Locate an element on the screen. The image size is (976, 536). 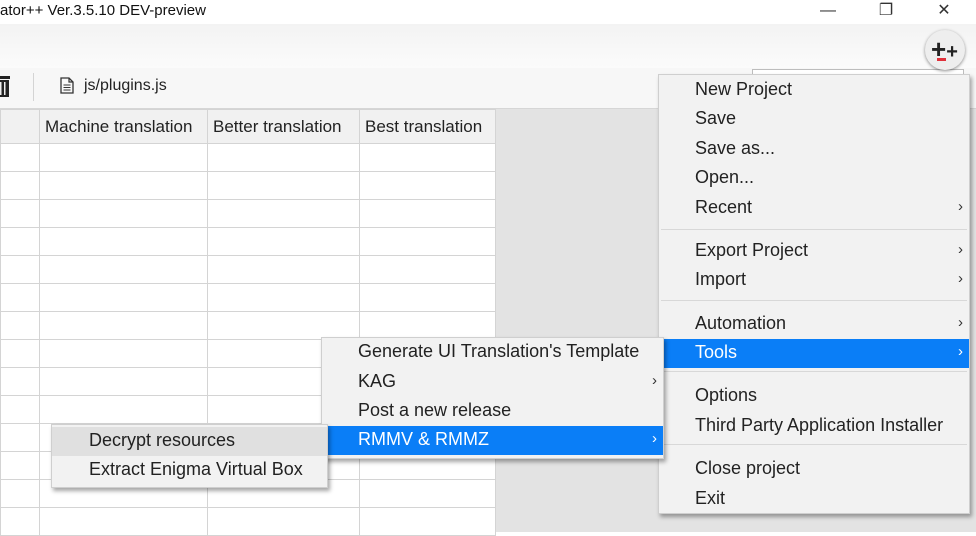
menu-item-decrypt-resources: Decrypt resources is located at coordinates (189, 441).